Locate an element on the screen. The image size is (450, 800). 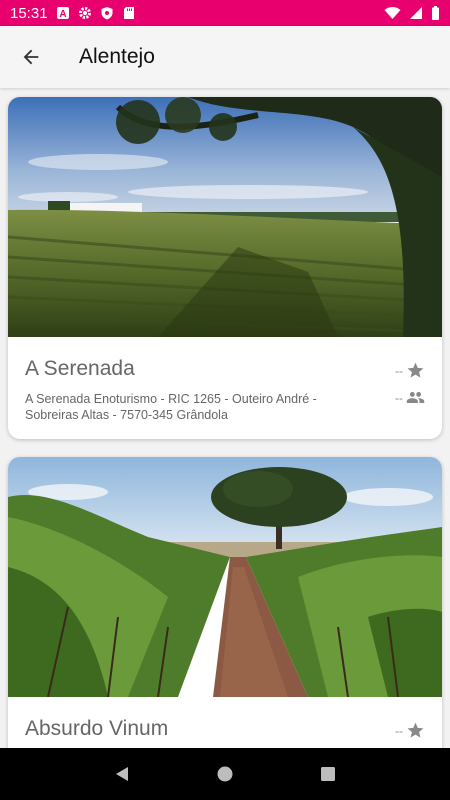
nav-back-button is located at coordinates (122, 774).